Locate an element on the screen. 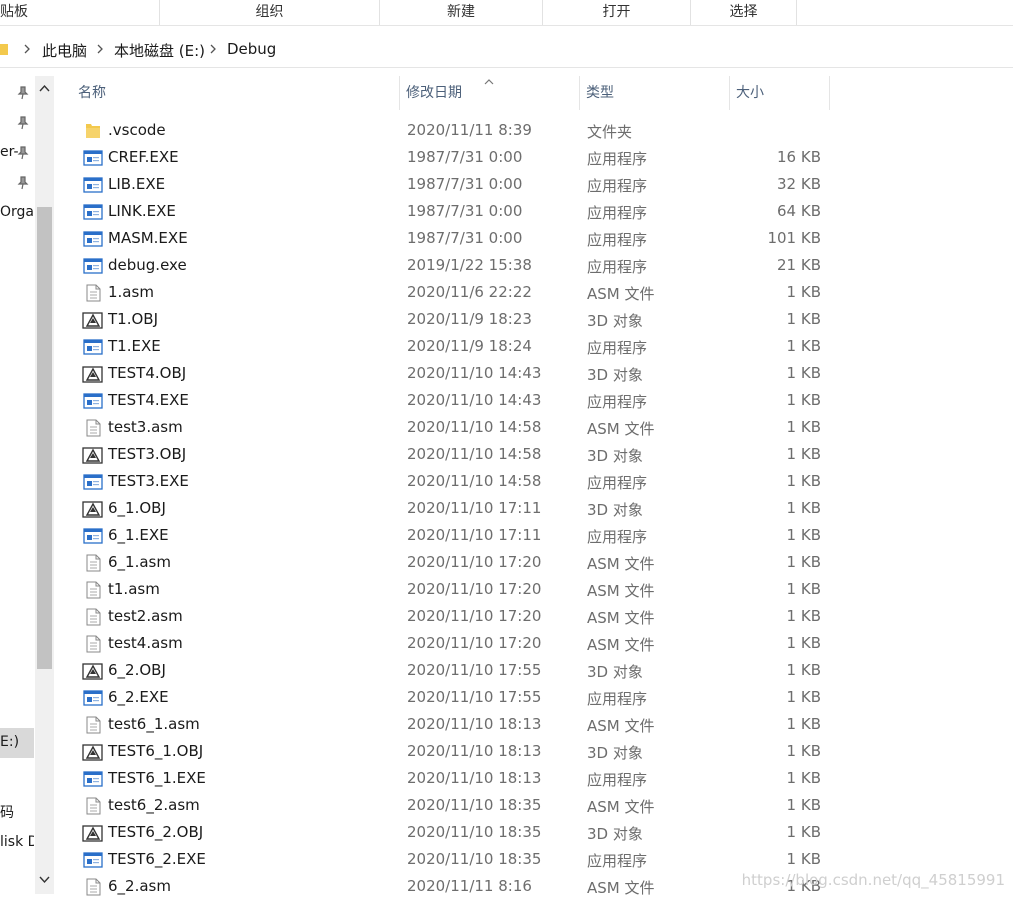 The height and width of the screenshot is (897, 1013). file-row: test2.asm 2020/11/10 17:20 ASM 文件 1 KB is located at coordinates (474, 616).